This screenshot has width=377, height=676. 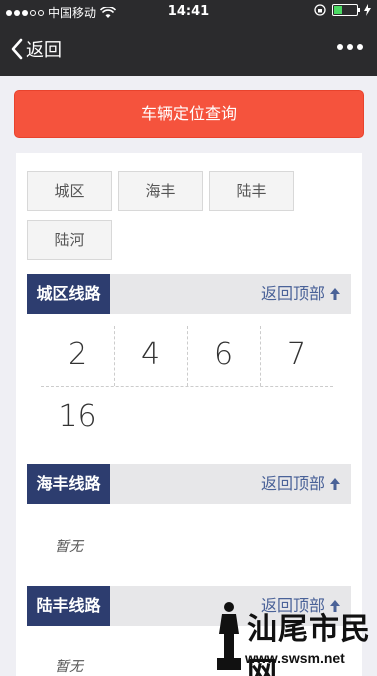 What do you see at coordinates (188, 12) in the screenshot?
I see `status-bar: 中国移动 14:41` at bounding box center [188, 12].